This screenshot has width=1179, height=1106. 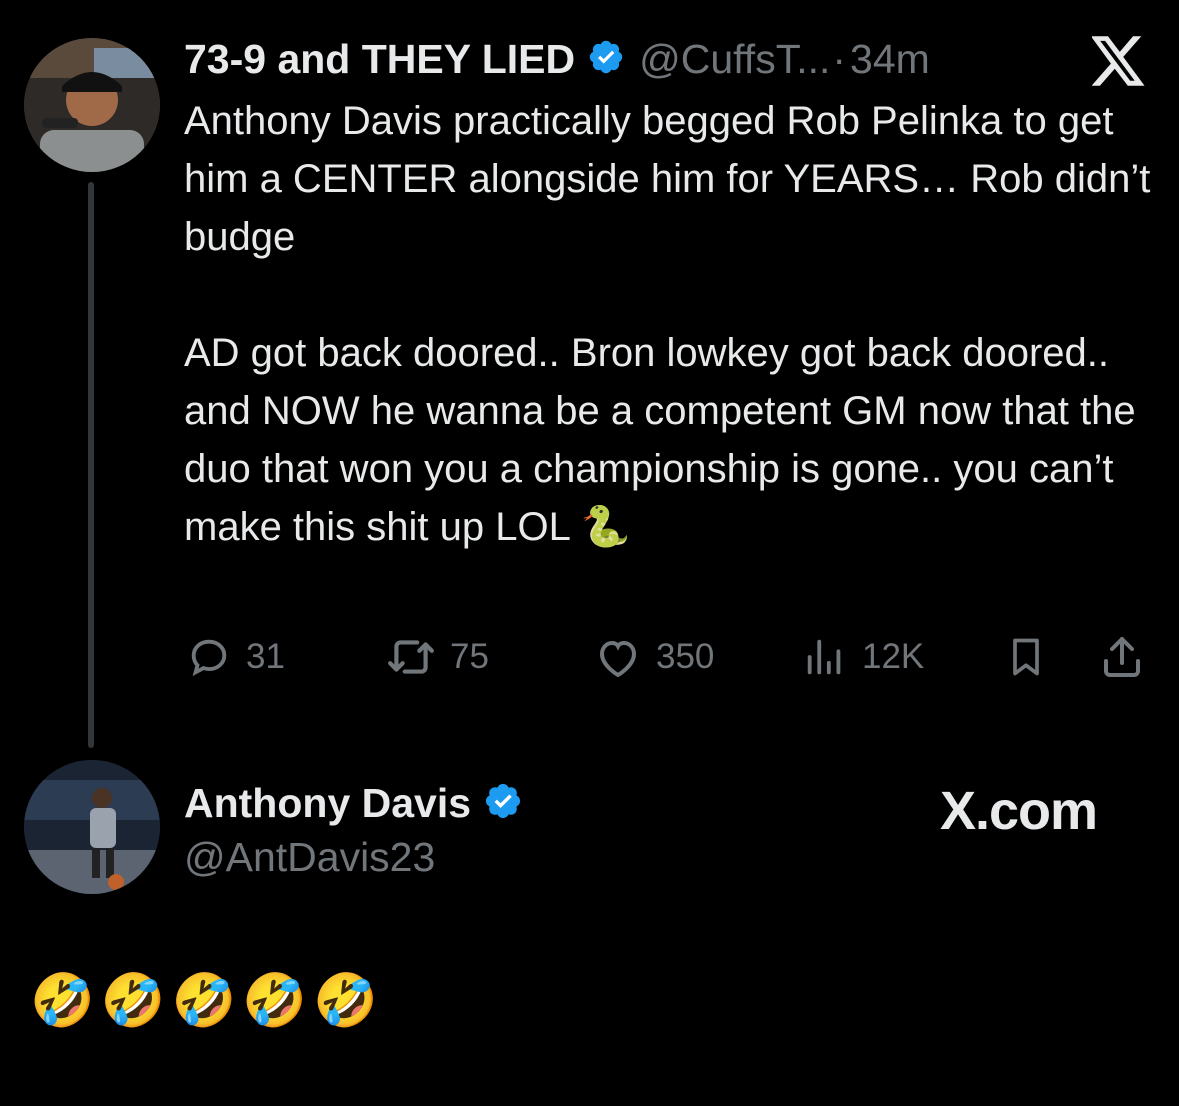 What do you see at coordinates (1122, 657) in the screenshot?
I see `share-icon` at bounding box center [1122, 657].